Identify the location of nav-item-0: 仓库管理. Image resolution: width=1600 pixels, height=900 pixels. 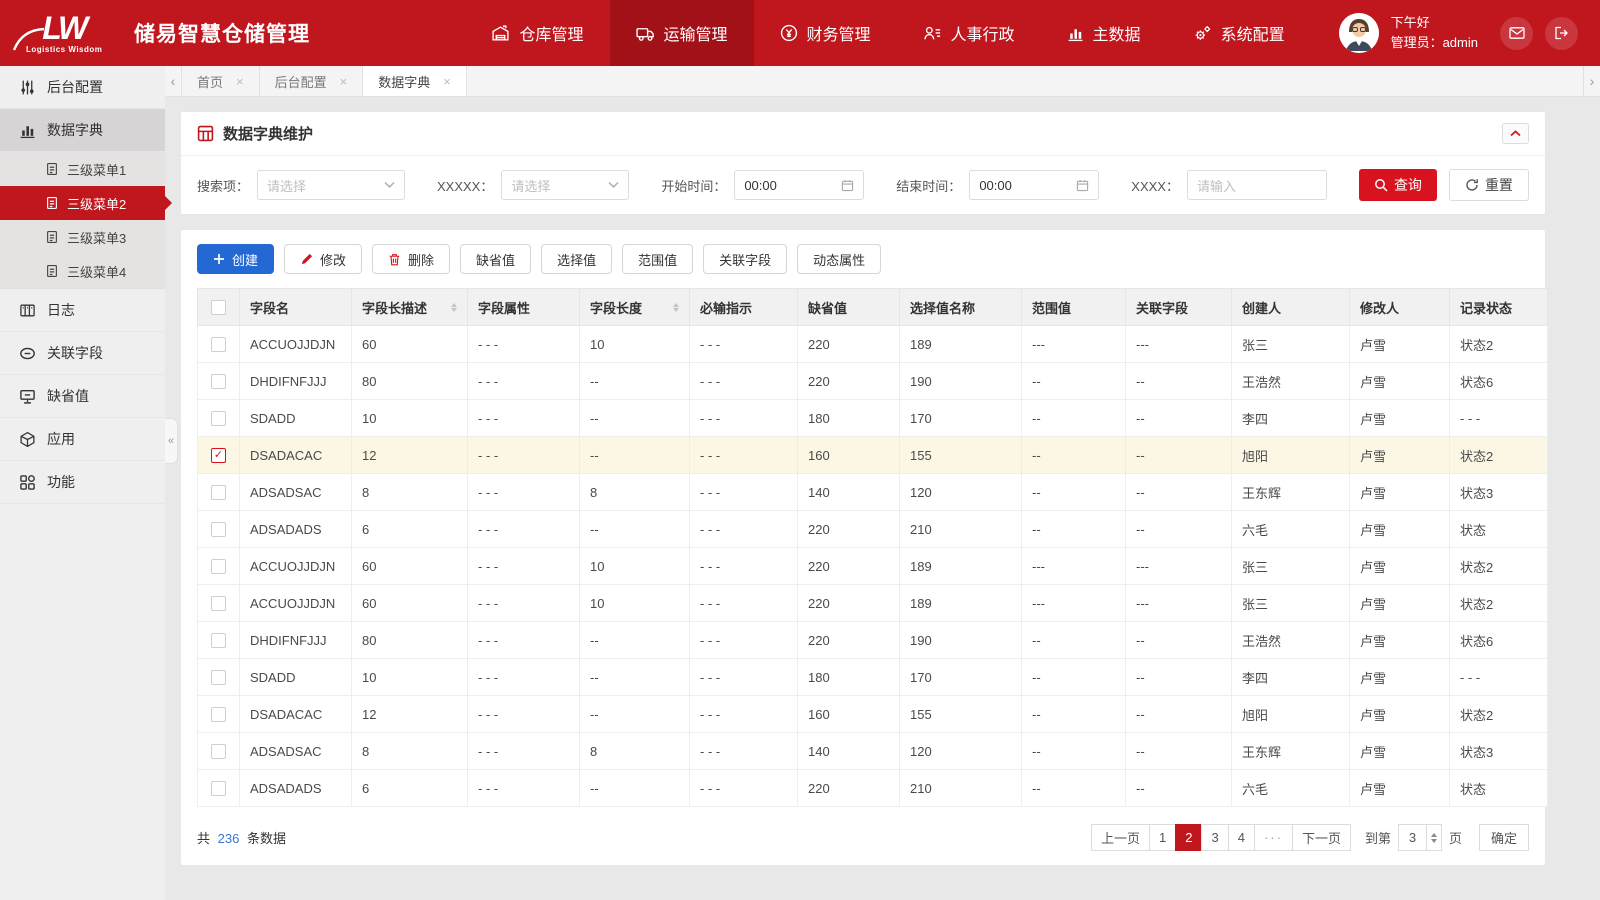
(537, 33).